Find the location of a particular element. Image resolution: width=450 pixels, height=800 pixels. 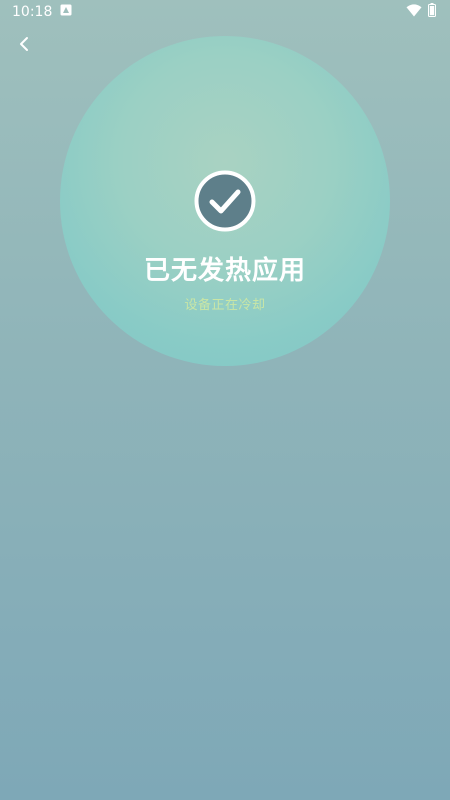

a-badge-icon is located at coordinates (66, 12).